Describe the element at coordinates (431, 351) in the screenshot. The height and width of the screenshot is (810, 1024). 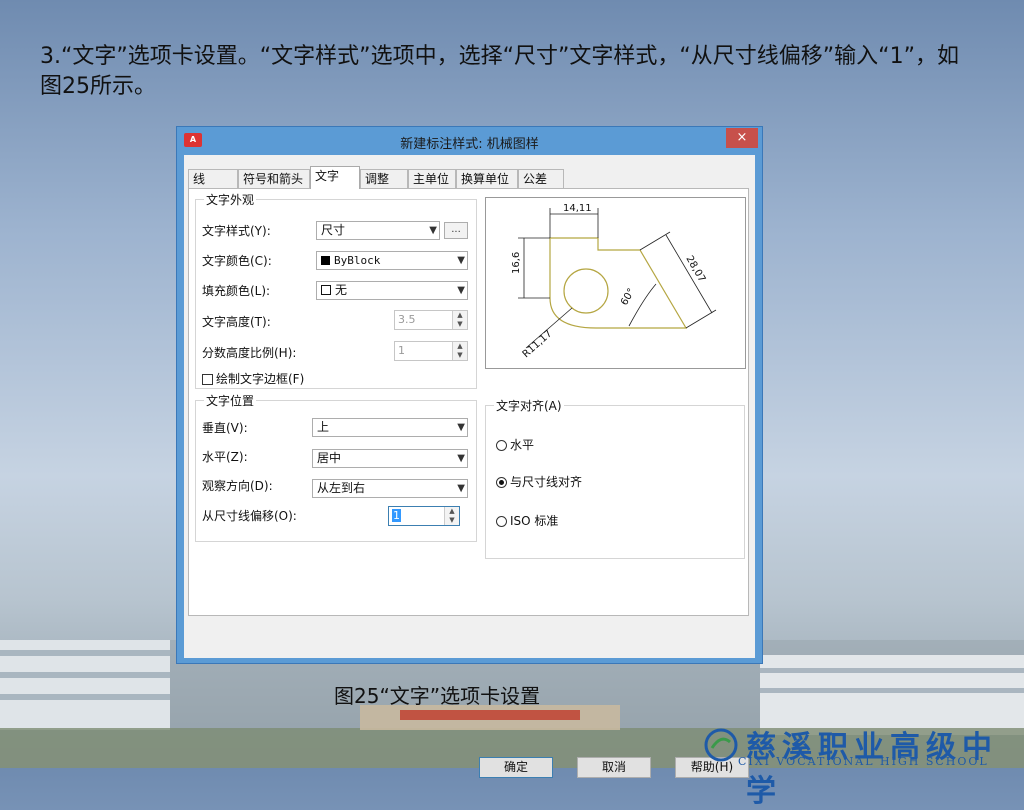
I see `fraction-height-input: 1 ▲ ▼` at that location.